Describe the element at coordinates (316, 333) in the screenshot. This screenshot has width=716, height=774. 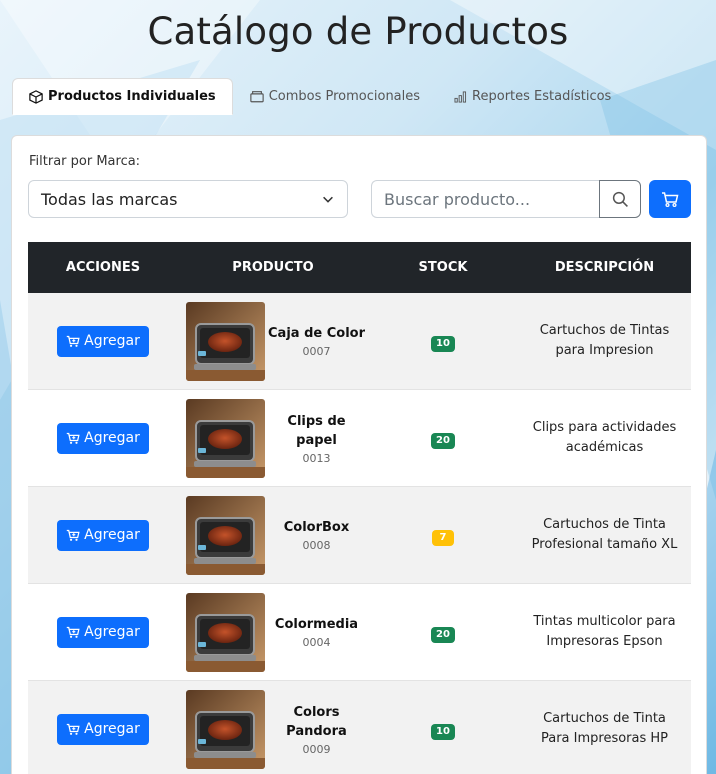
I see `product-name: Caja de Color` at that location.